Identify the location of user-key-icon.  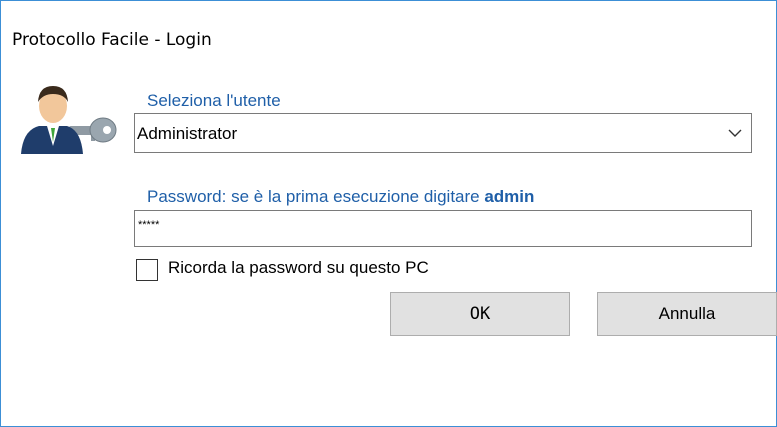
(69, 120).